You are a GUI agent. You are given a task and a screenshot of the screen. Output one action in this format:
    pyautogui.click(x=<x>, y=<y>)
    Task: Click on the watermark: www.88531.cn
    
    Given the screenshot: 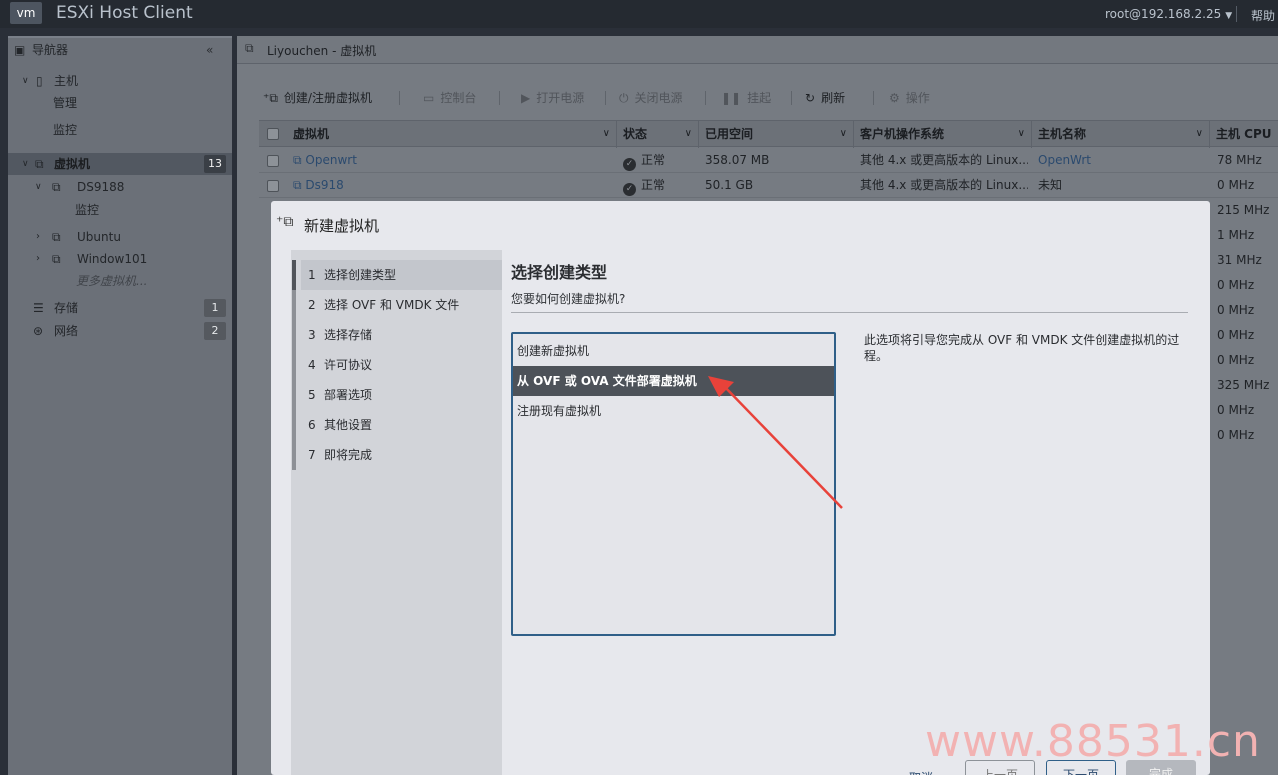 What is the action you would take?
    pyautogui.click(x=1093, y=741)
    